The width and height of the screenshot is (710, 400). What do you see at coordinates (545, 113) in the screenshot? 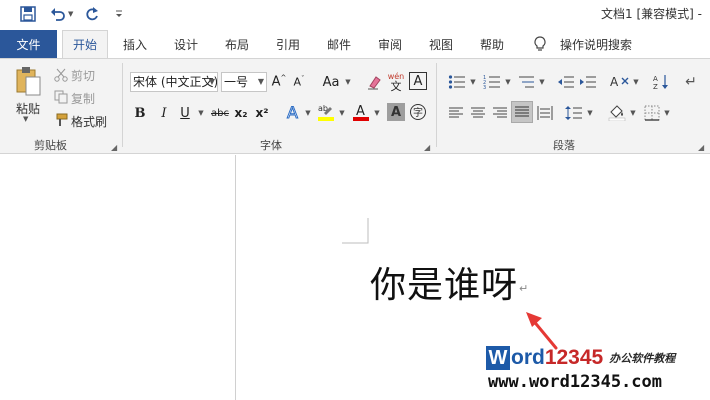
I see `distributed-icon` at bounding box center [545, 113].